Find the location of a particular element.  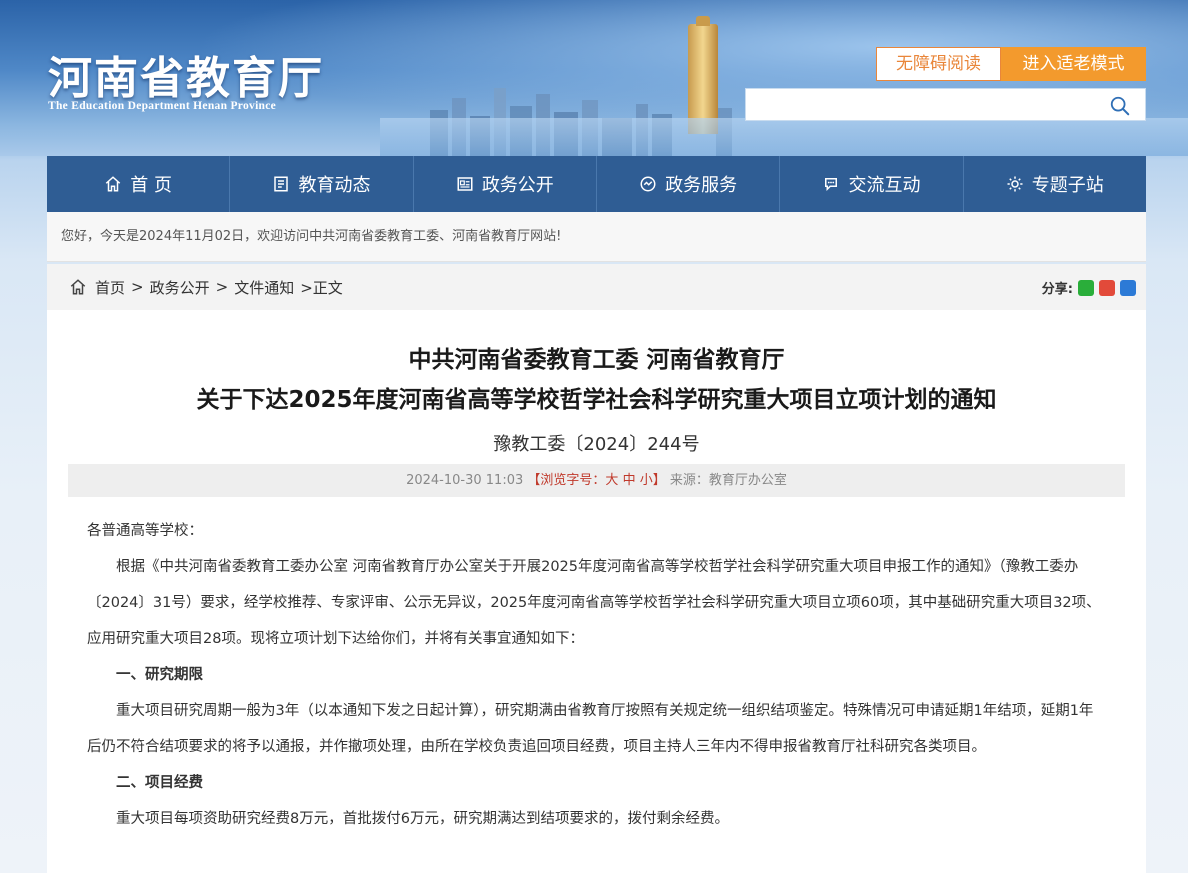

document-number: 豫教工委〔2024〕244号 is located at coordinates (596, 444).